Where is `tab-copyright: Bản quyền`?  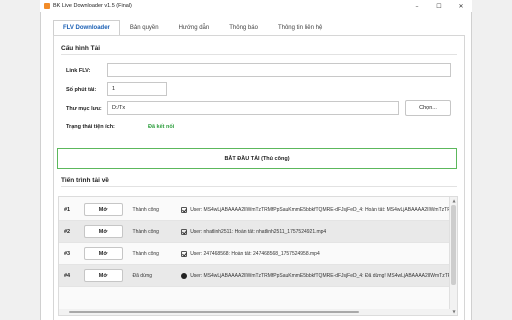 tab-copyright: Bản quyền is located at coordinates (144, 27).